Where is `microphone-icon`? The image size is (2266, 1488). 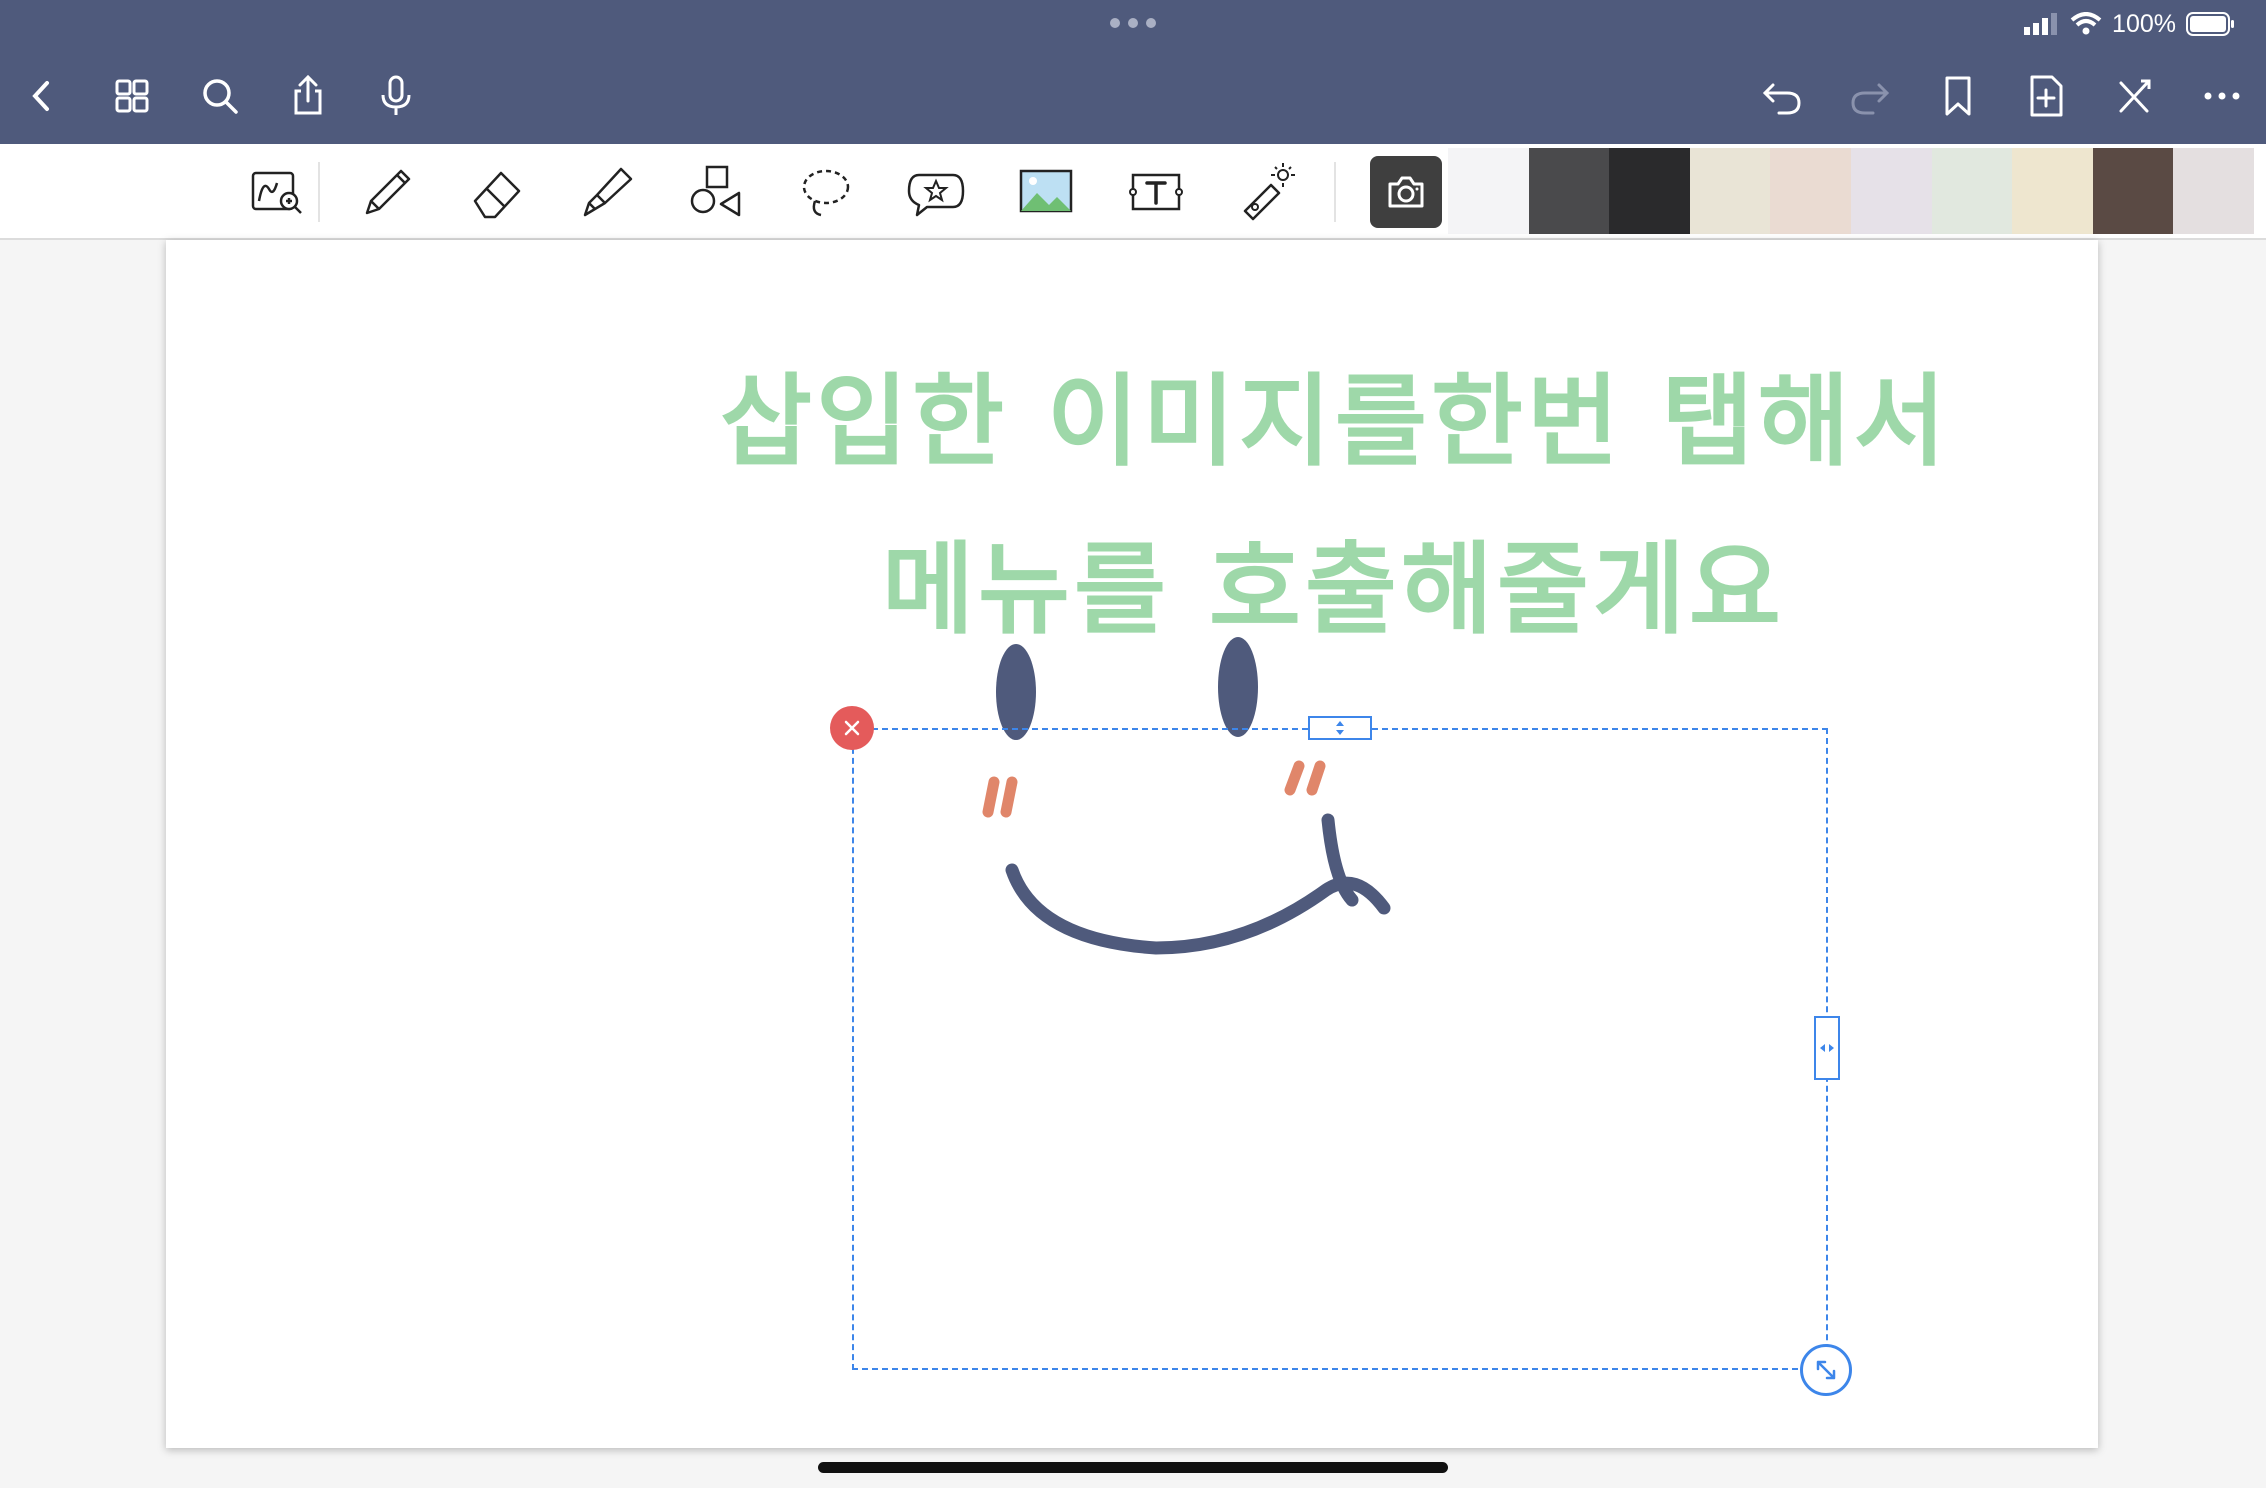
microphone-icon is located at coordinates (396, 95).